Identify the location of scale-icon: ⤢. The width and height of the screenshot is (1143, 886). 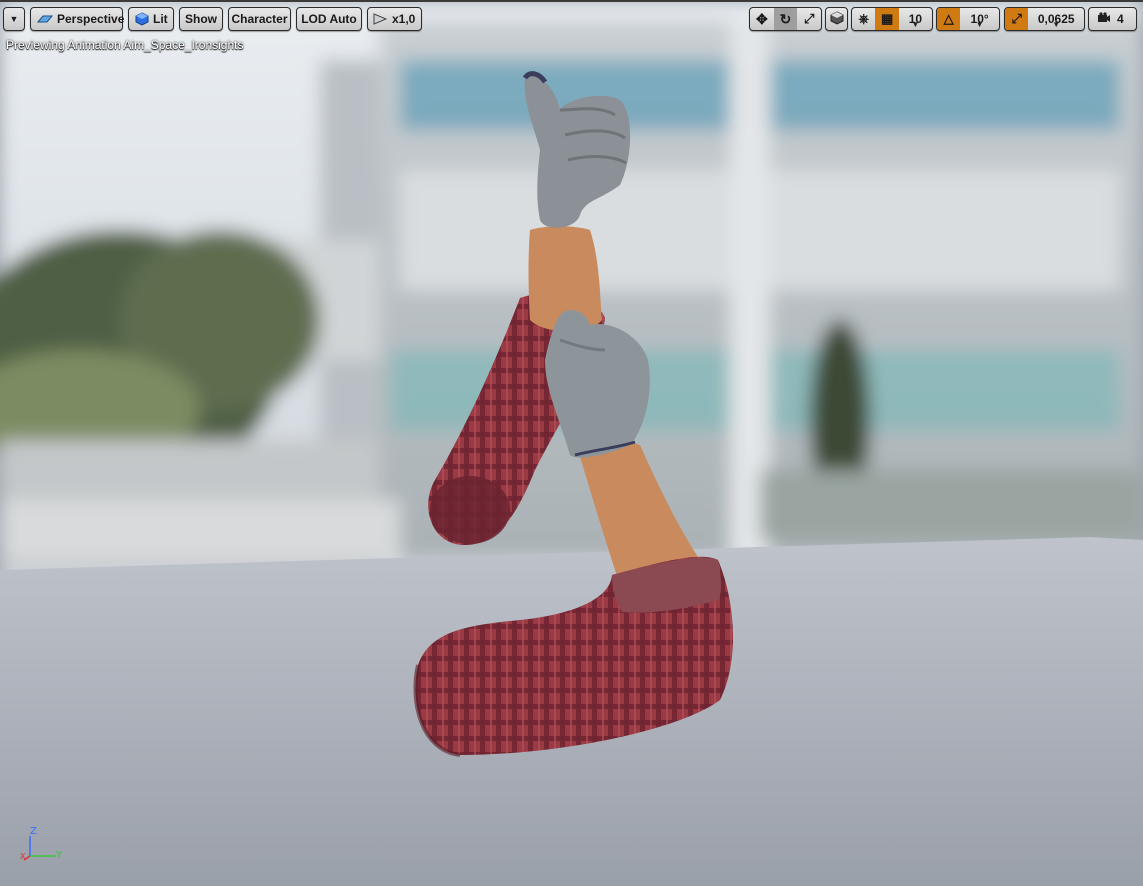
(809, 18).